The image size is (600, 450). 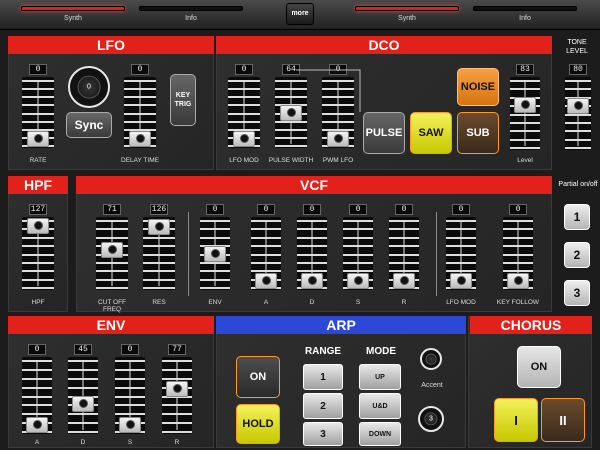 What do you see at coordinates (577, 217) in the screenshot?
I see `partial-1-button: 1` at bounding box center [577, 217].